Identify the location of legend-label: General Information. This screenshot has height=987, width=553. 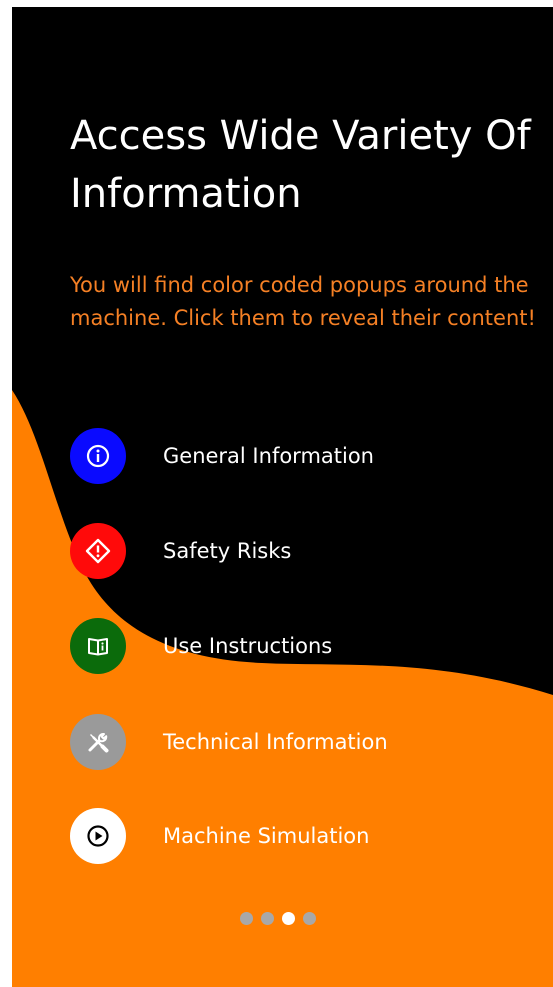
(268, 456).